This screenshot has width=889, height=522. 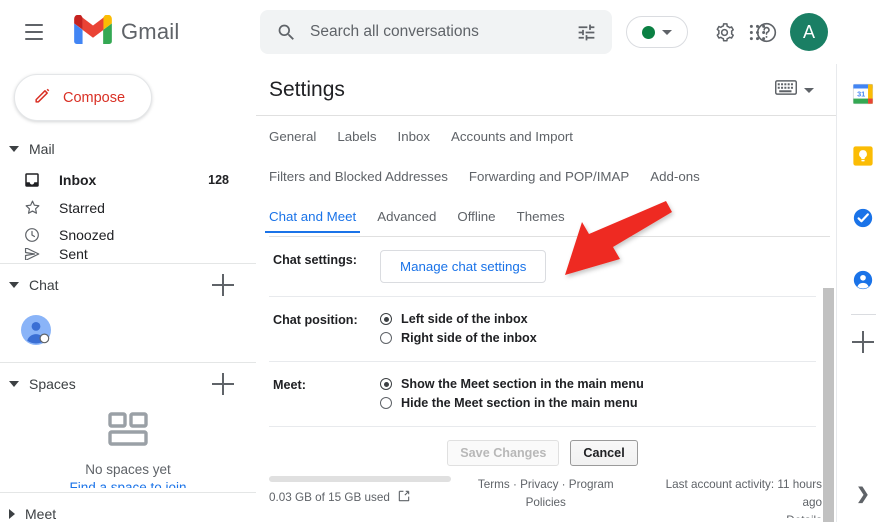 What do you see at coordinates (356, 136) in the screenshot?
I see `tab-labels: Labels` at bounding box center [356, 136].